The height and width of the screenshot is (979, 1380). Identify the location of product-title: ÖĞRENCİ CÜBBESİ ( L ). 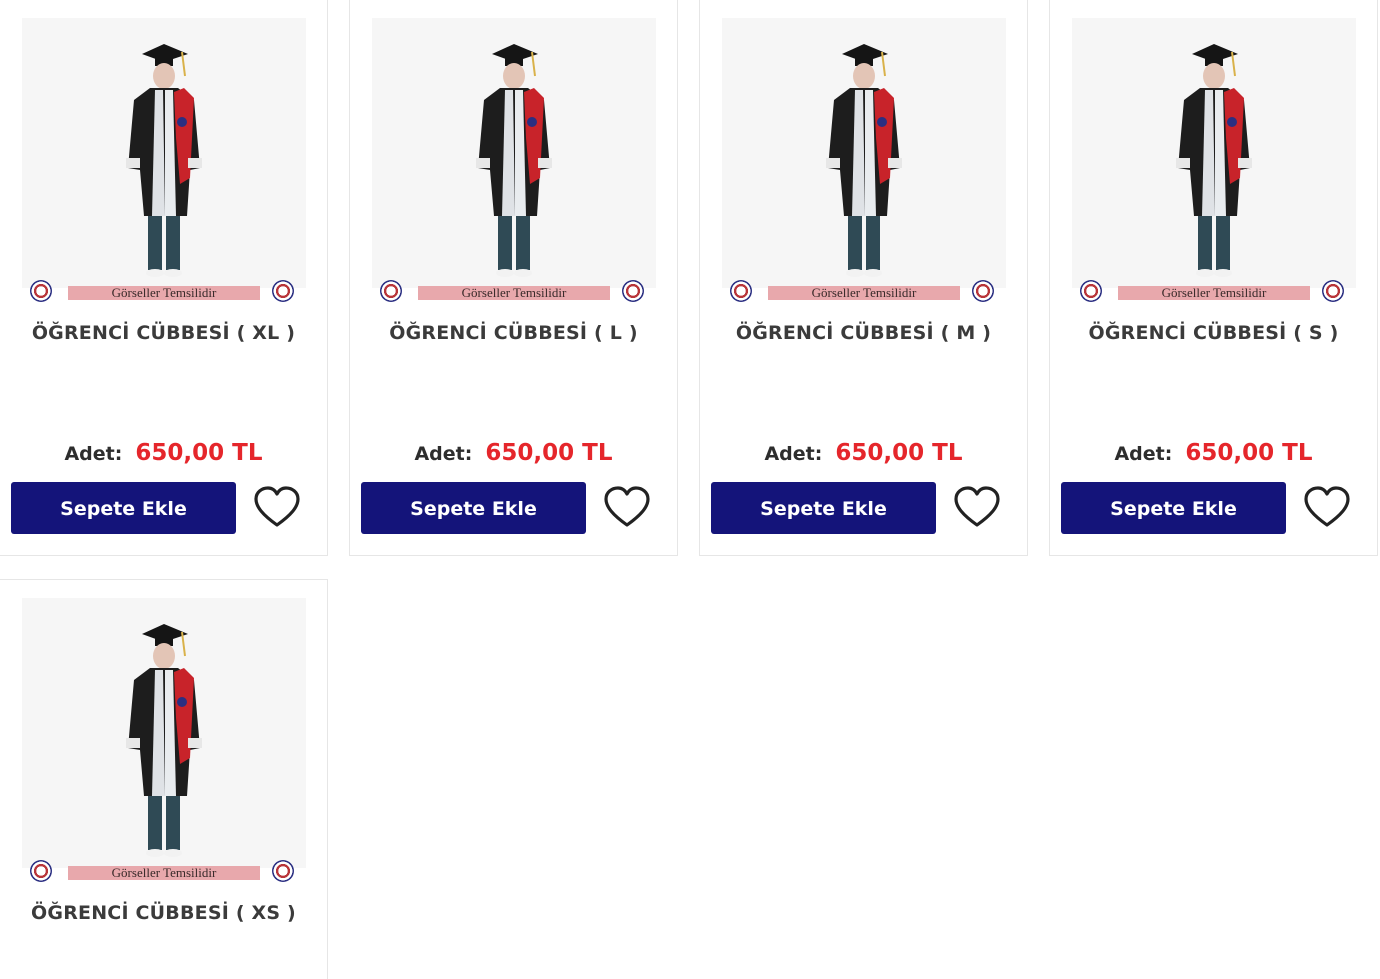
(513, 333).